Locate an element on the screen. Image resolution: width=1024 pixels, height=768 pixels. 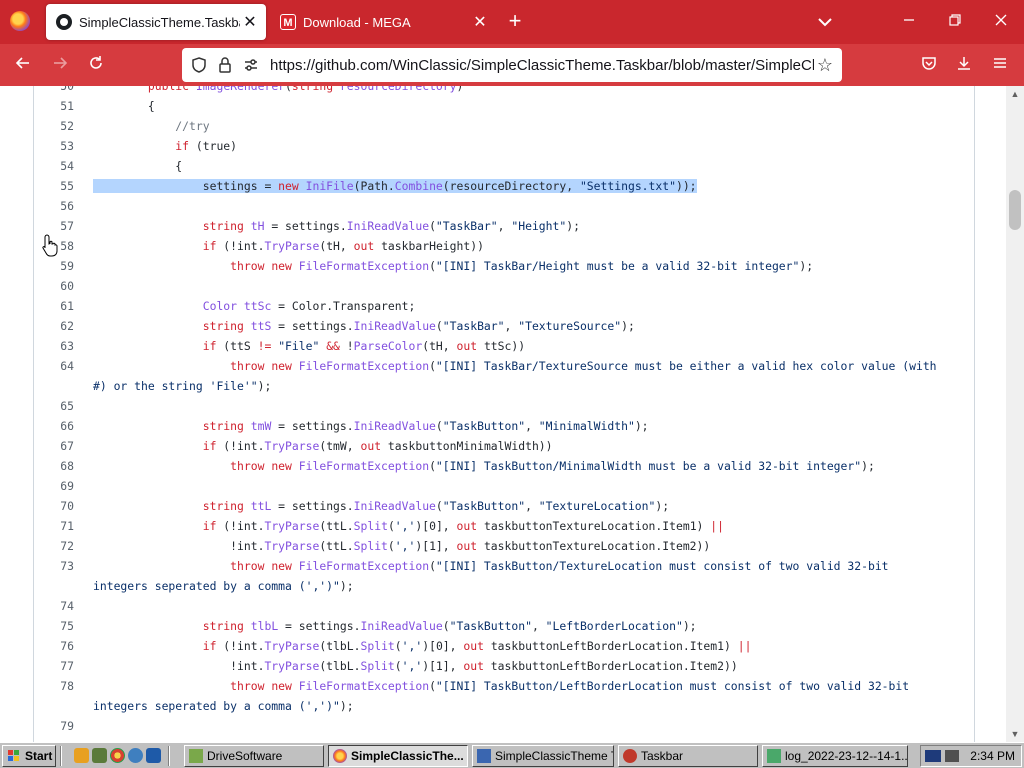
network-icon is located at coordinates (933, 756).